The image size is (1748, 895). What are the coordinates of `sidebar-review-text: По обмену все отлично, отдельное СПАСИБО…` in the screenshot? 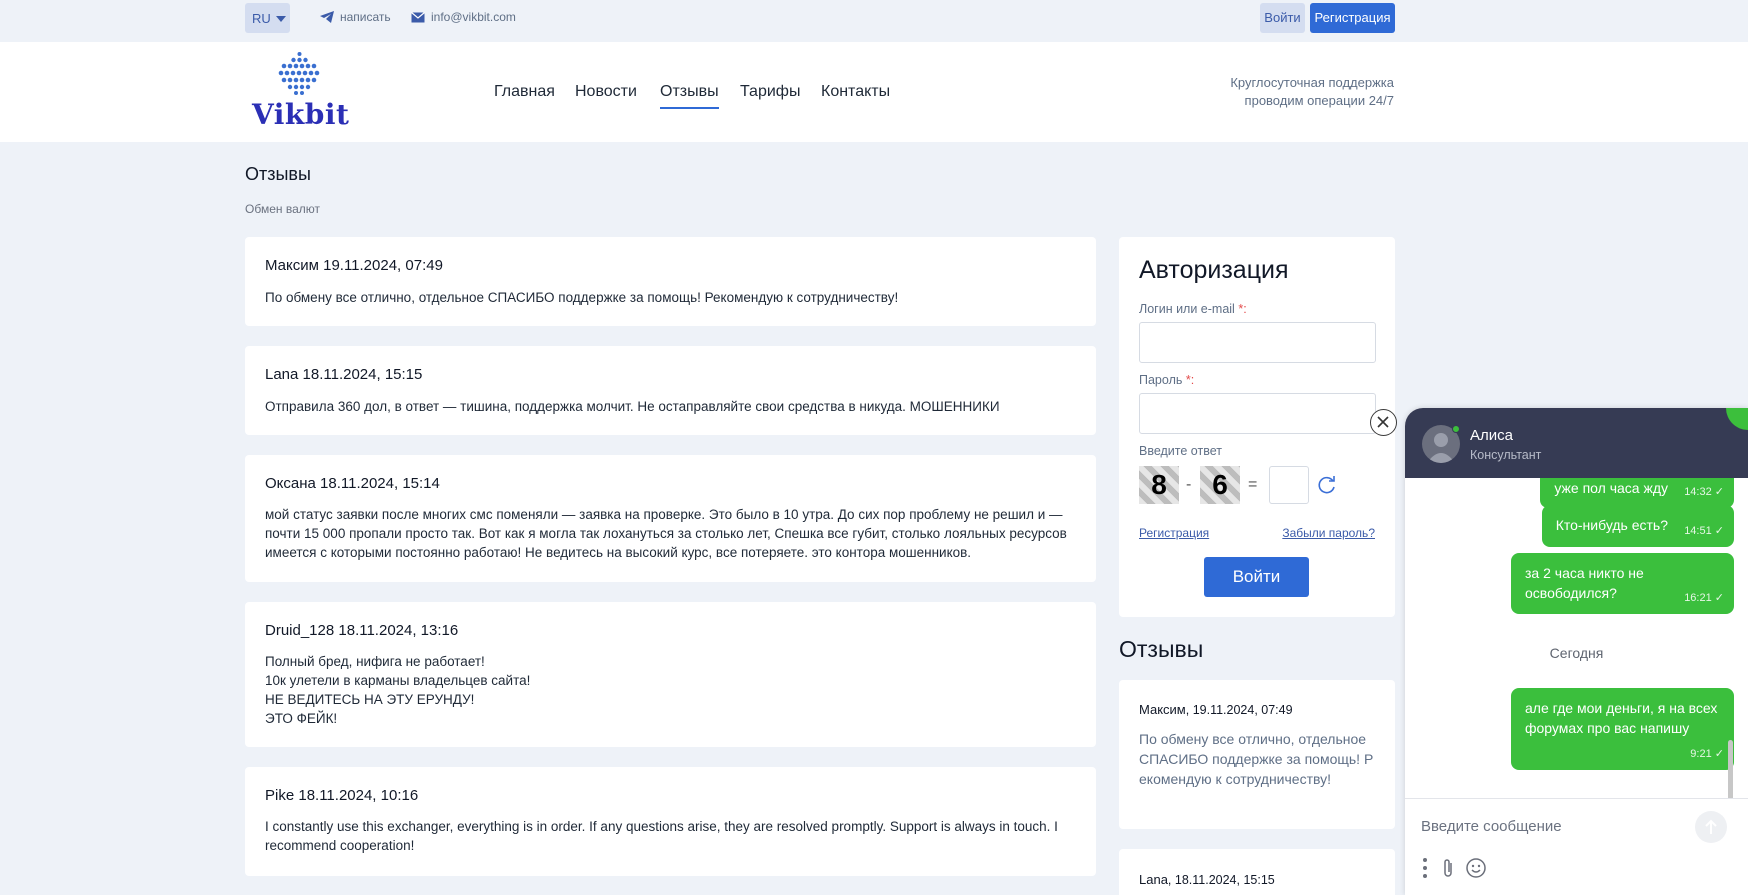 It's located at (1256, 759).